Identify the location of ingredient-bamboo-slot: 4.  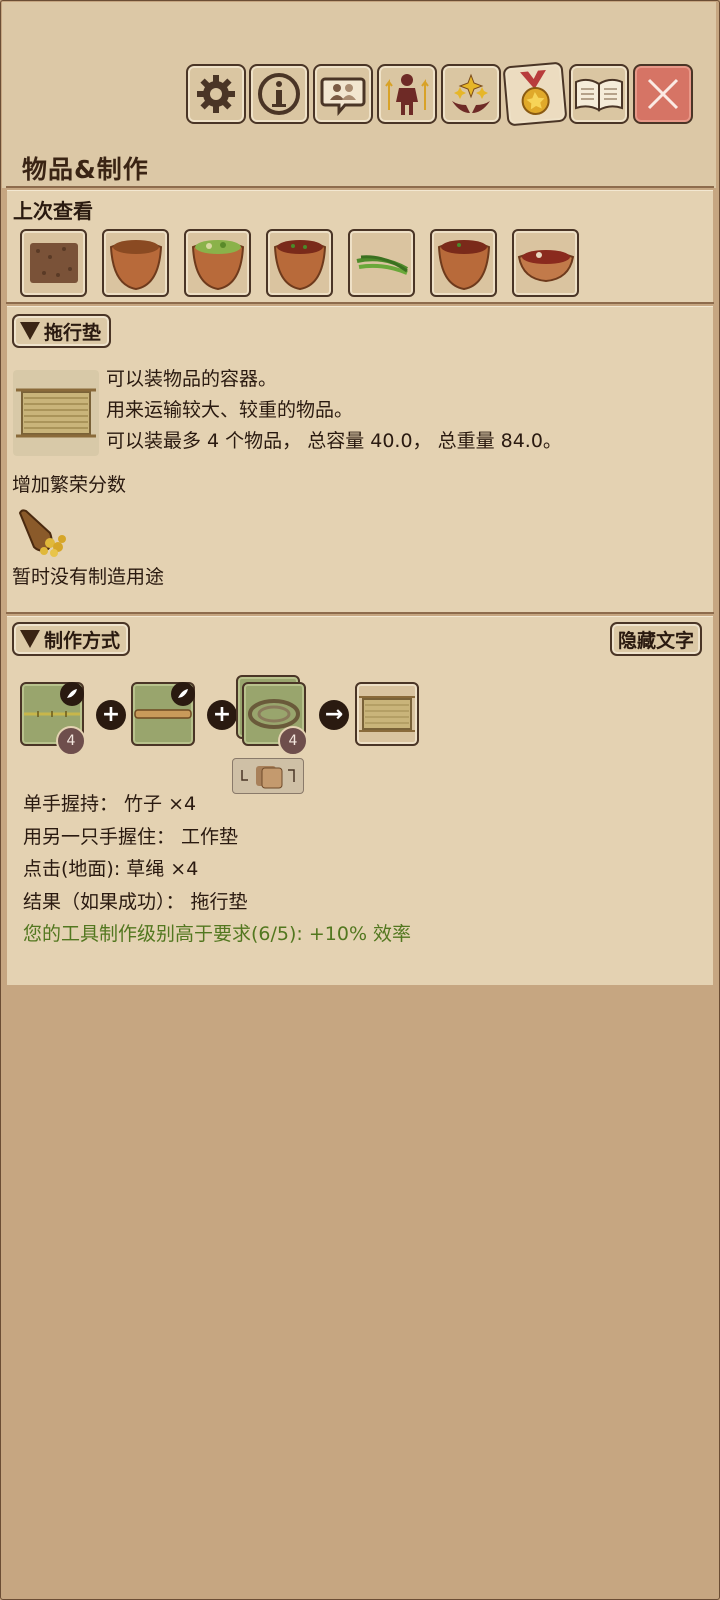
(53, 719).